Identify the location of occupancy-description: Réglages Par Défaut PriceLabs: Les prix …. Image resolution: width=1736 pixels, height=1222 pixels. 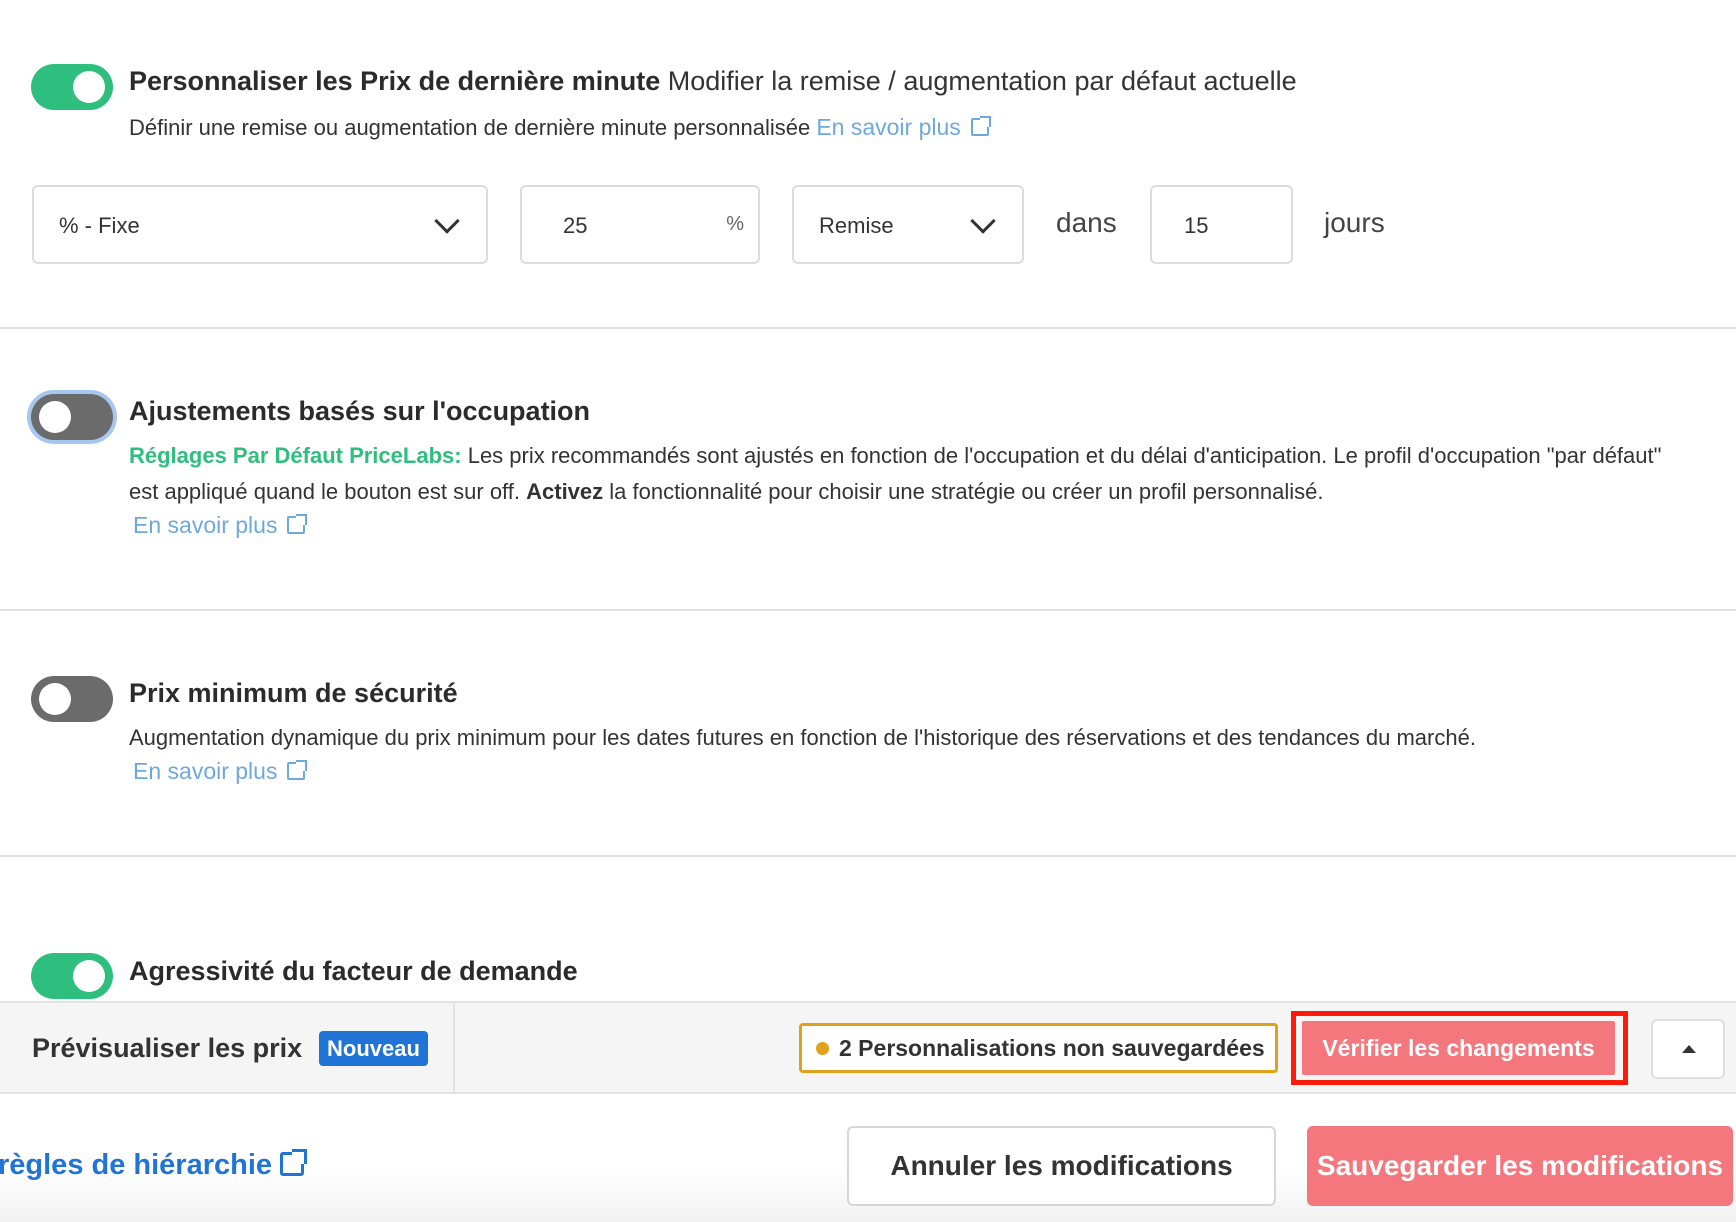
(909, 474).